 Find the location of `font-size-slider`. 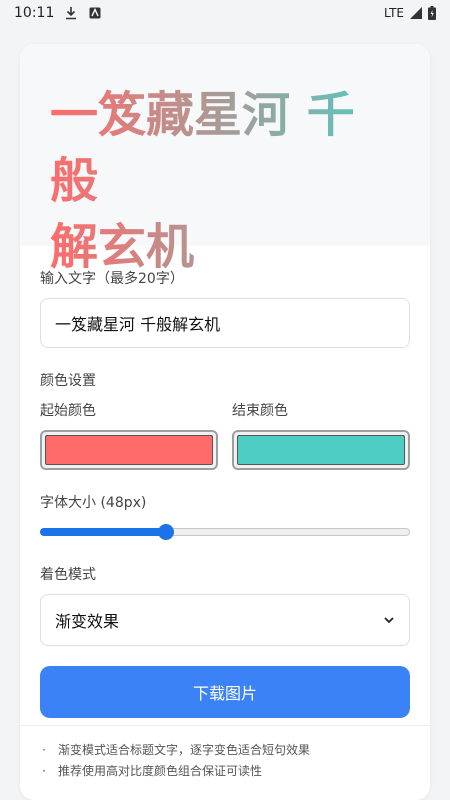

font-size-slider is located at coordinates (225, 532).